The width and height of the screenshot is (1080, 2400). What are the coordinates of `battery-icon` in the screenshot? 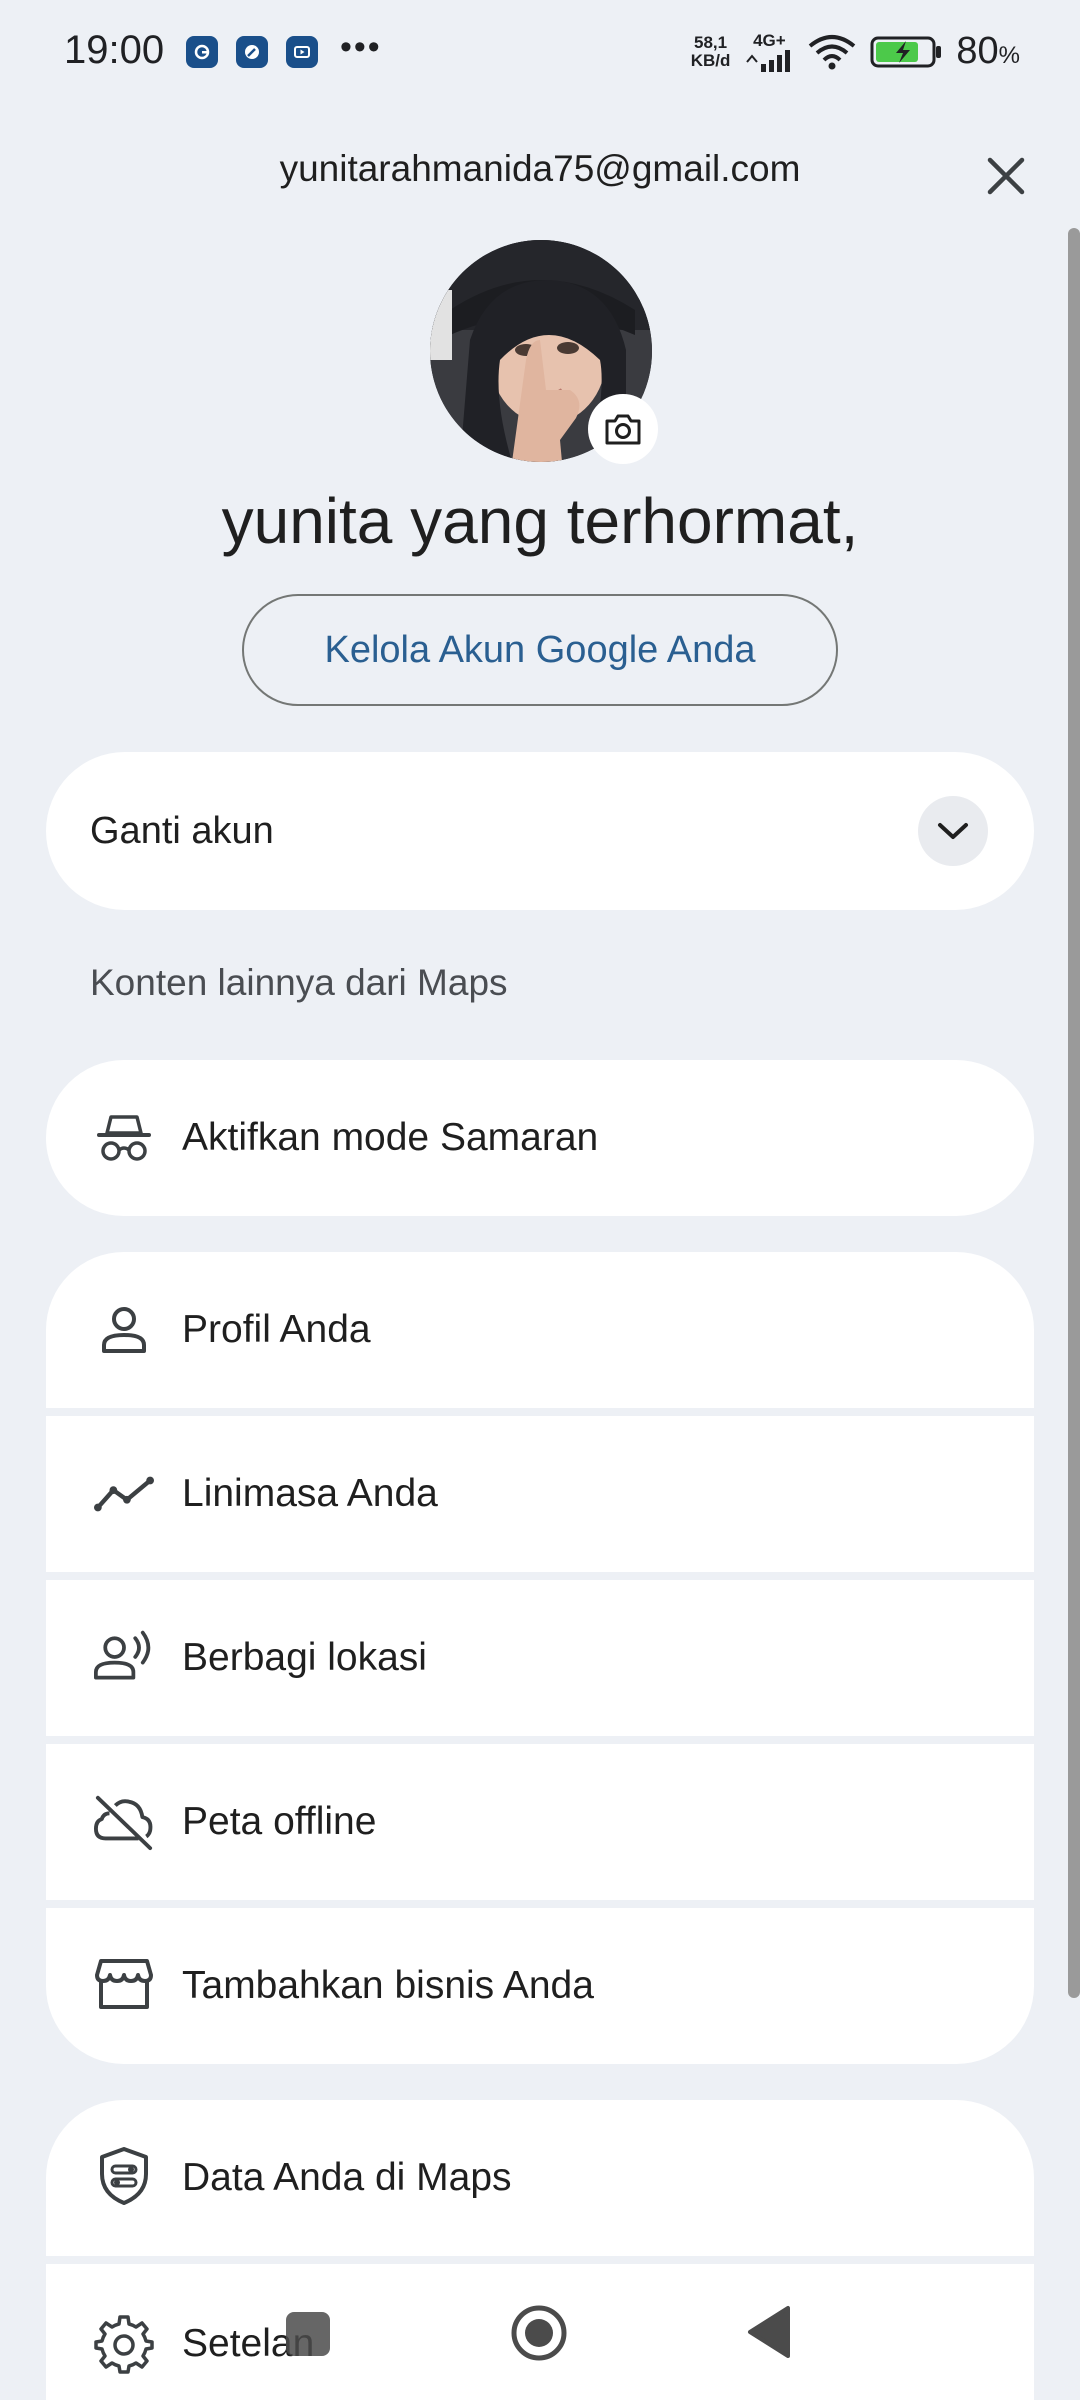 It's located at (906, 52).